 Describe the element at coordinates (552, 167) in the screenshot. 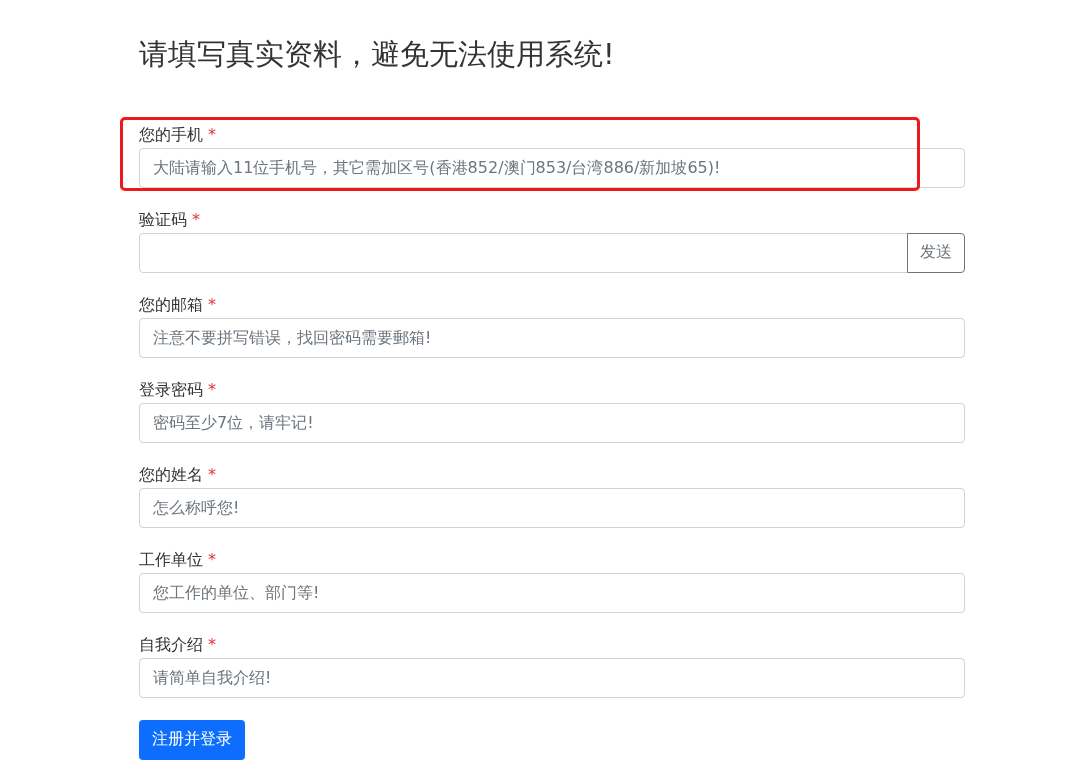

I see `input-field: 大陆请输入11位手机号，其它需加区号(香港852/澳门853/台湾886/新加坡65)!` at that location.